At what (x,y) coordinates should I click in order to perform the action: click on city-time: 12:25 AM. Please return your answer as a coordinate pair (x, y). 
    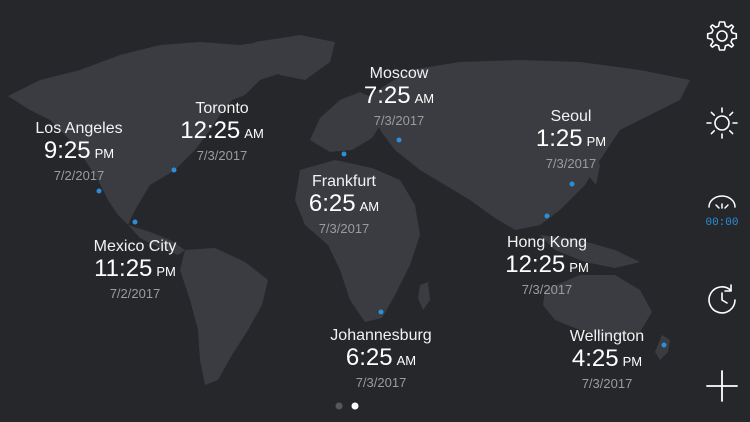
    Looking at the image, I should click on (222, 130).